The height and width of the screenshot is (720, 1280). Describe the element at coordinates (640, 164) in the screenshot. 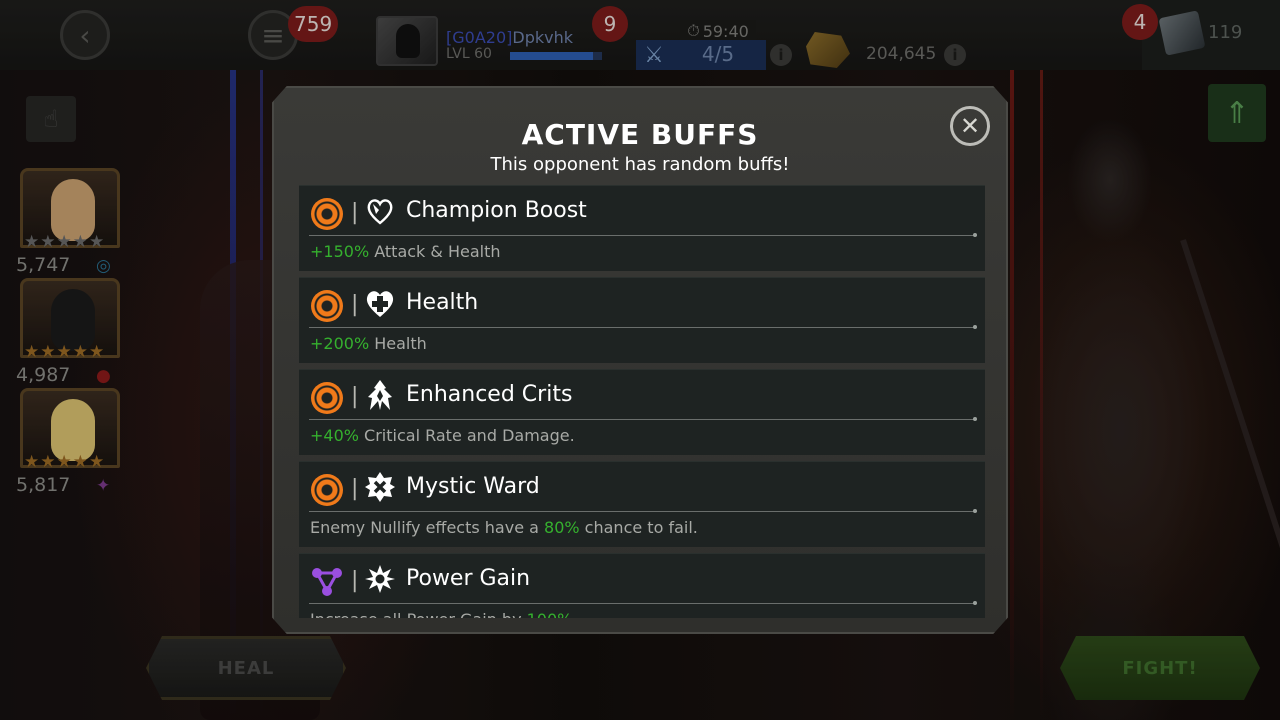

I see `modal-subtitle: This opponent has random buffs!` at that location.